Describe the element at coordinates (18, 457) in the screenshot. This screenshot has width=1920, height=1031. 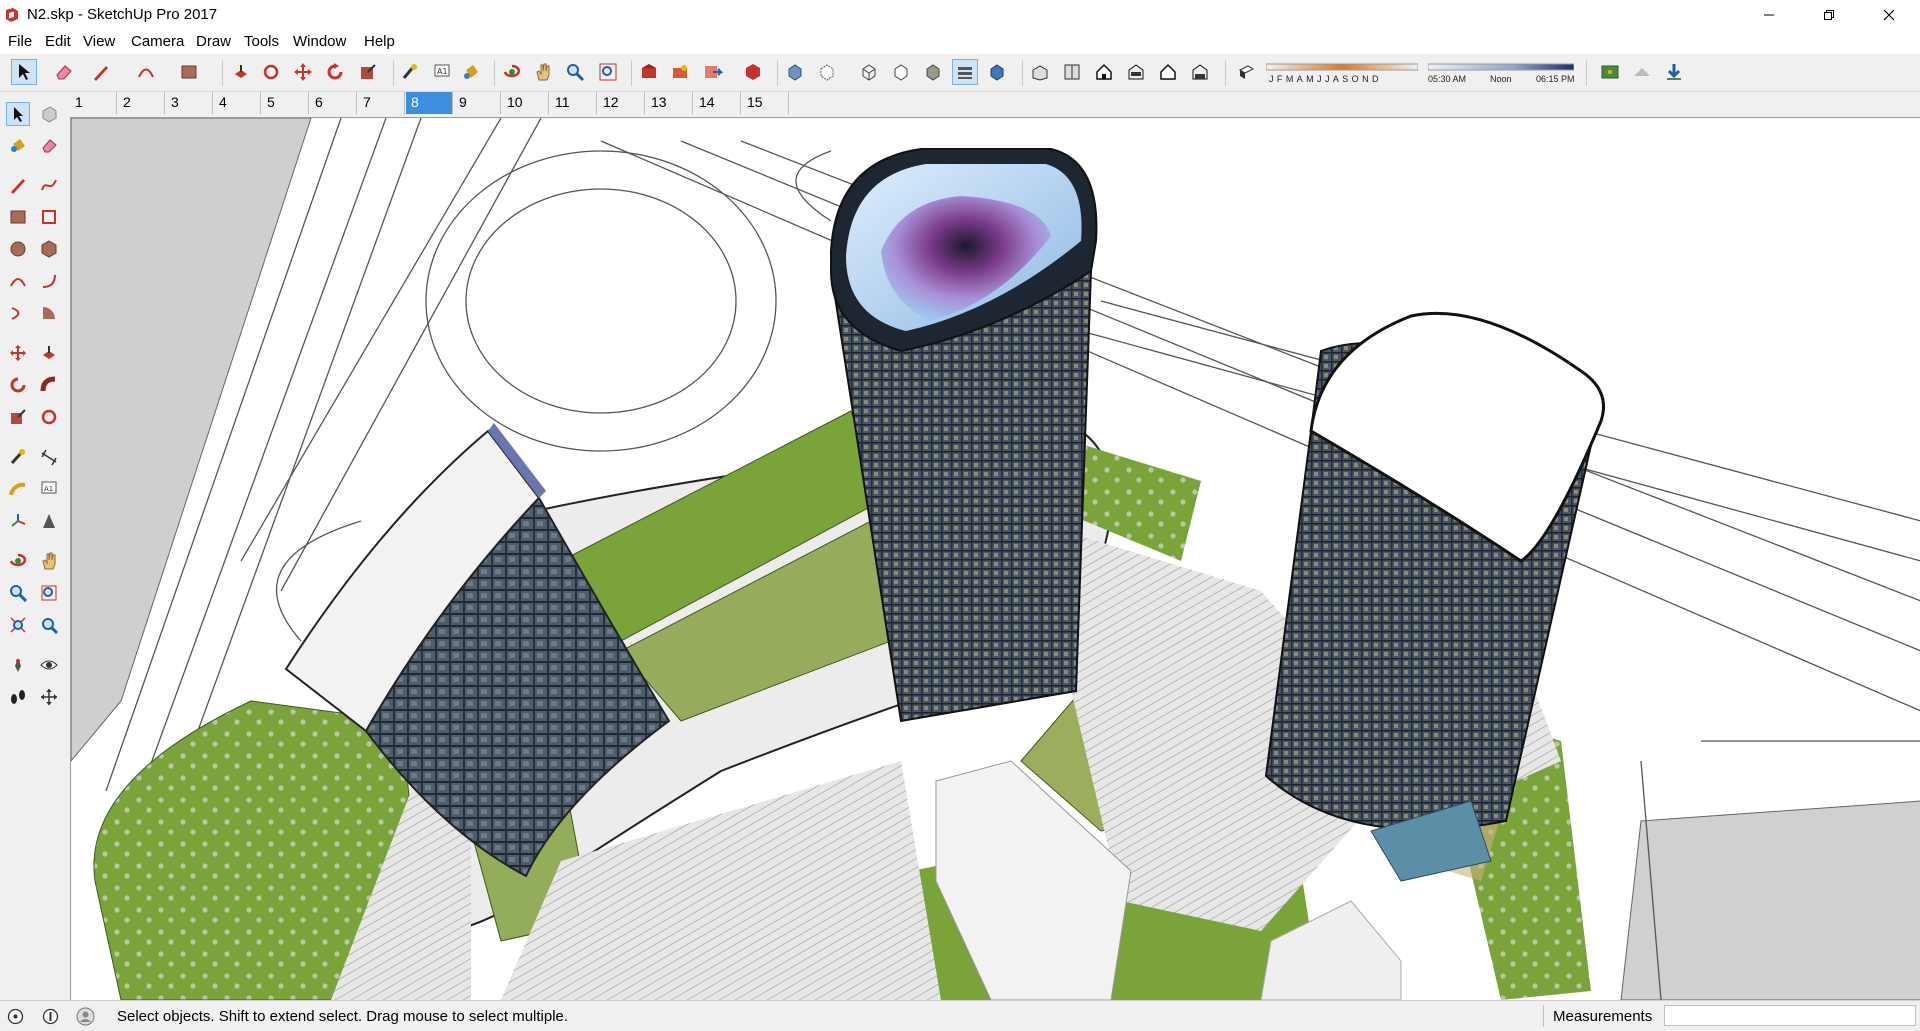
I see `lt-tape-button` at that location.